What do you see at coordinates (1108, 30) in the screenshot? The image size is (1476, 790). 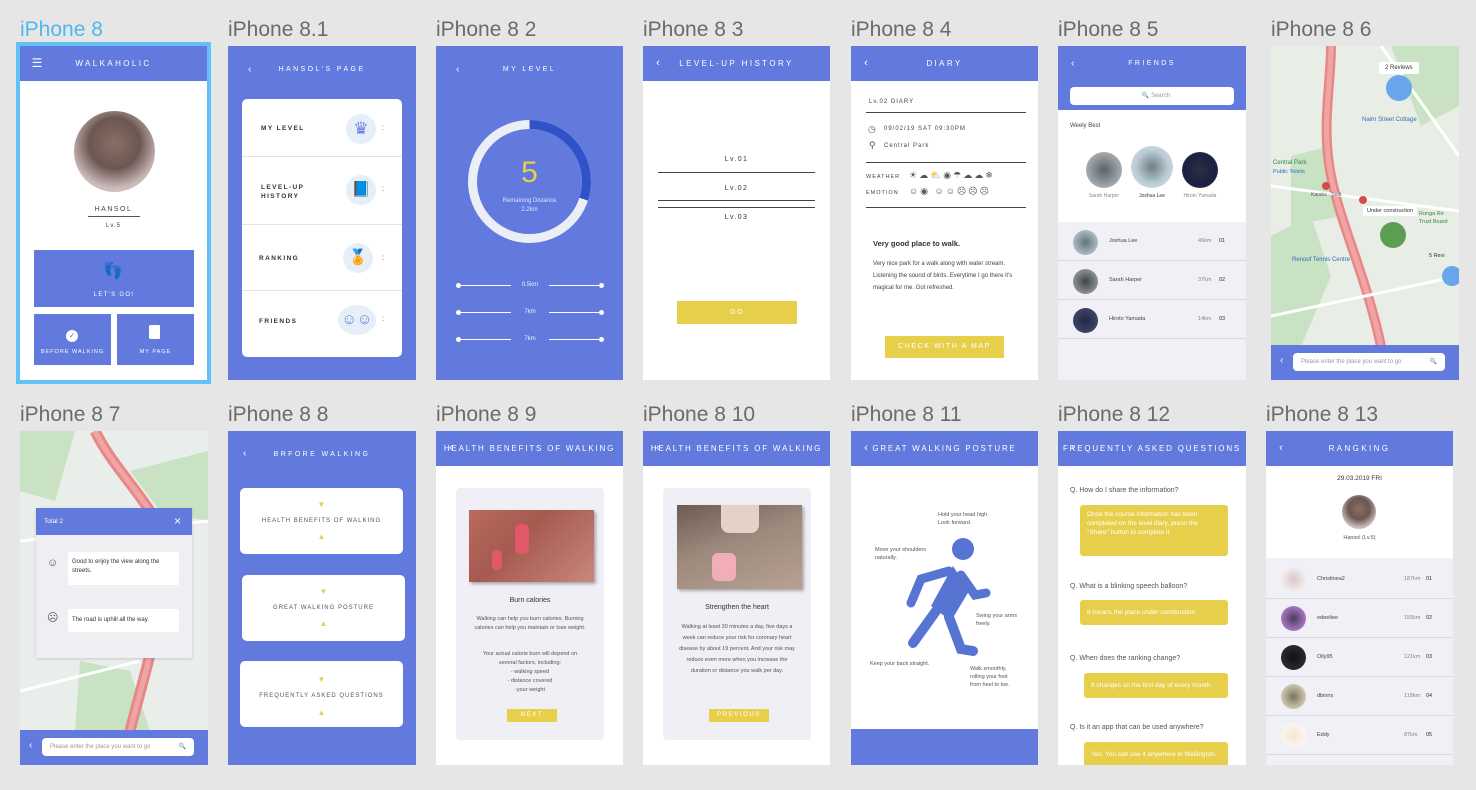 I see `frame-label-iphone-8-5: iPhone 8 5` at bounding box center [1108, 30].